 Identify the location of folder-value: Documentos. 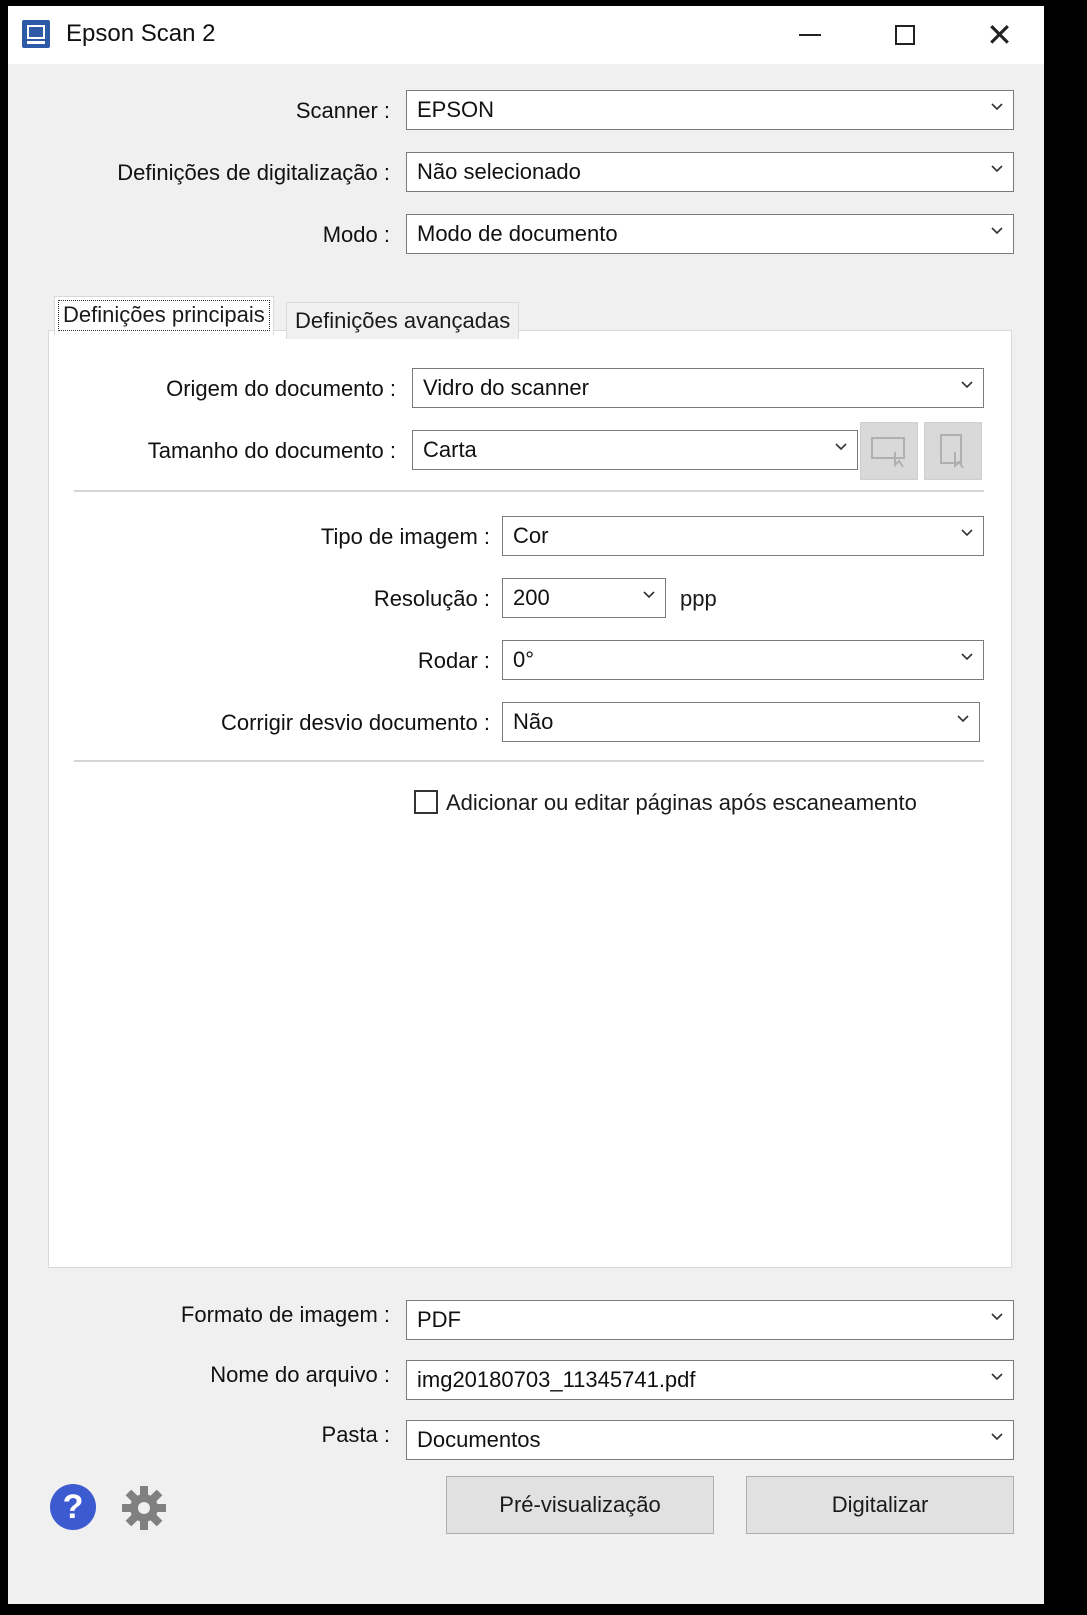
(479, 1439).